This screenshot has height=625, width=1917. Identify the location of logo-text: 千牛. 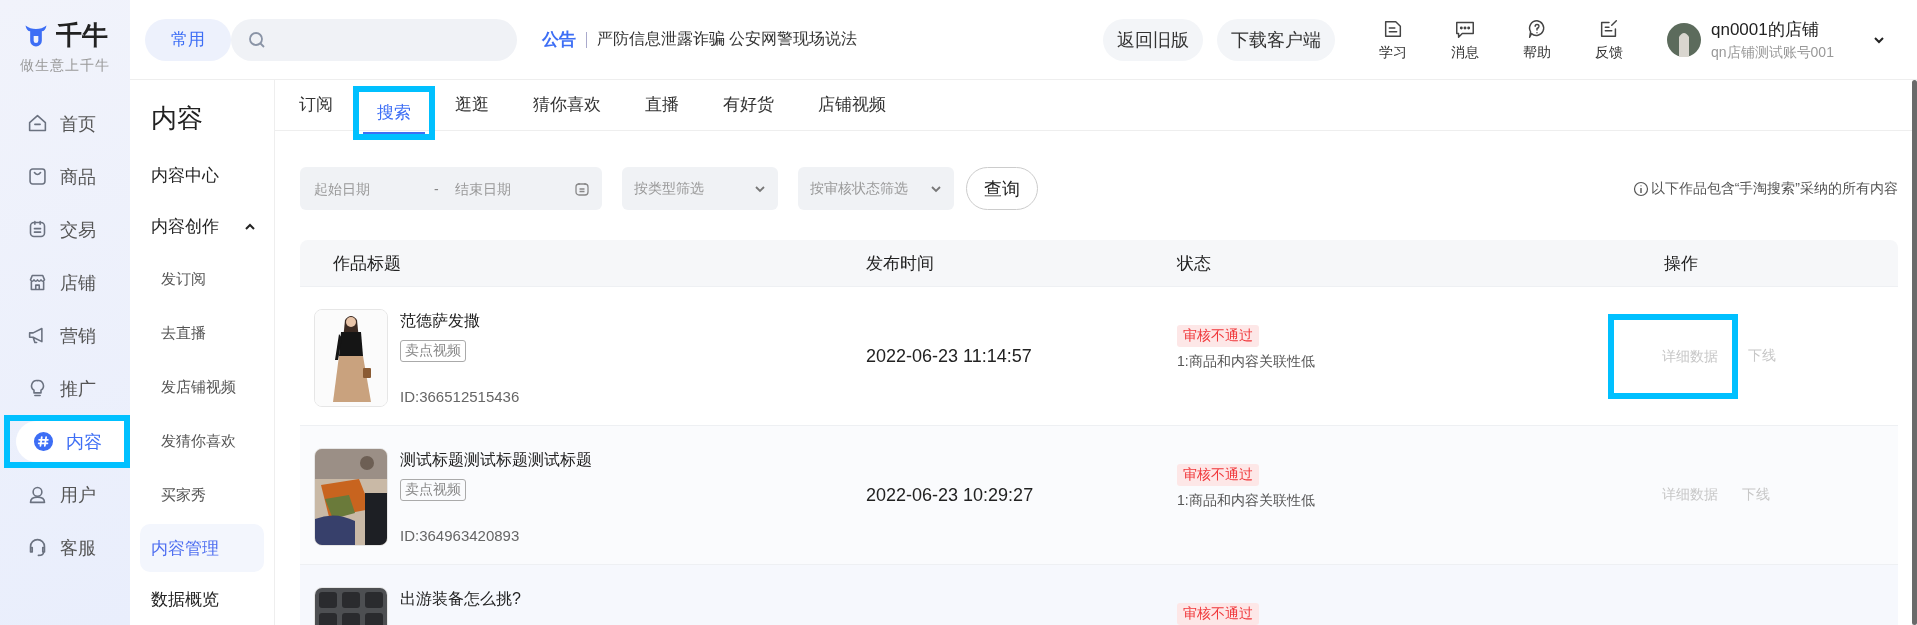
(82, 35).